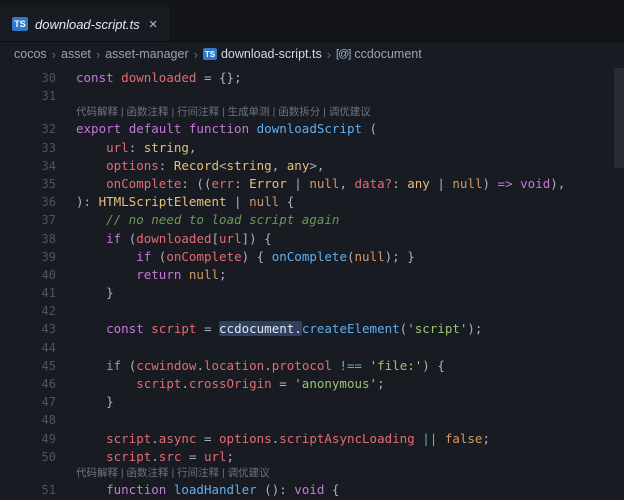 This screenshot has width=624, height=500. I want to click on code-line-text: return null;, so click(181, 274).